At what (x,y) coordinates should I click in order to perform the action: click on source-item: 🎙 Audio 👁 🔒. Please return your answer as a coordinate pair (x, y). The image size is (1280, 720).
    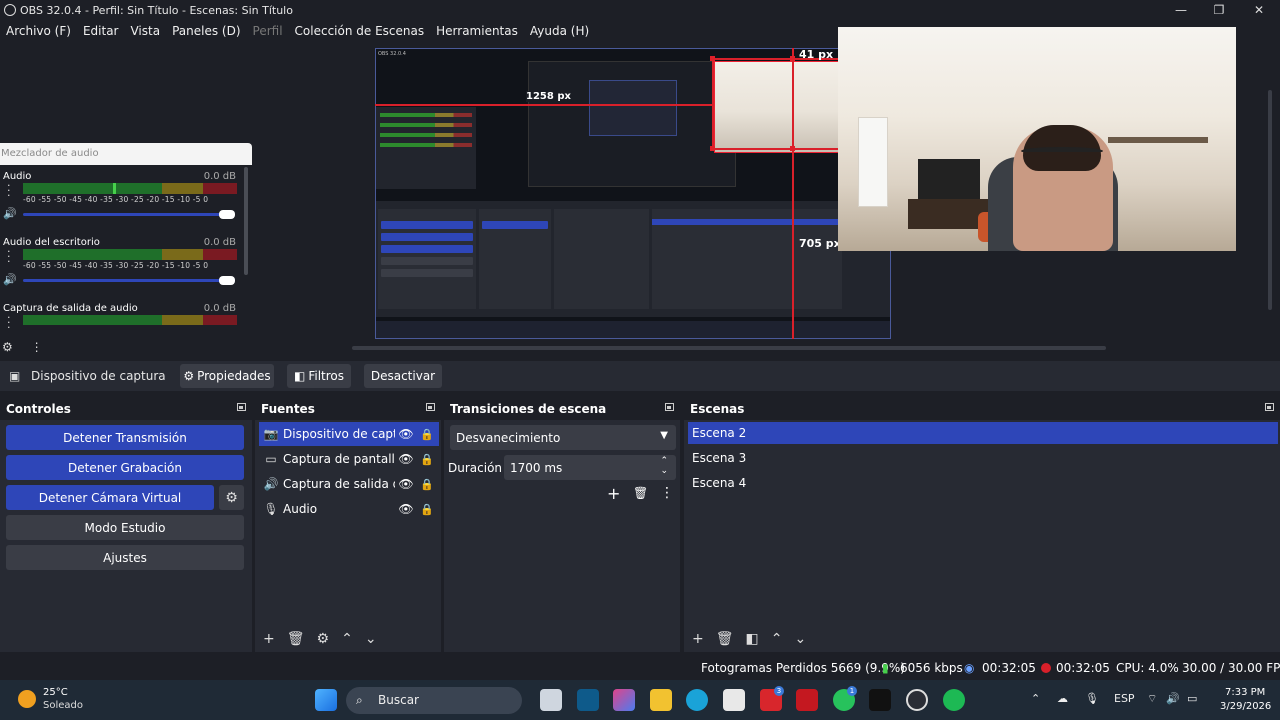
    Looking at the image, I should click on (349, 509).